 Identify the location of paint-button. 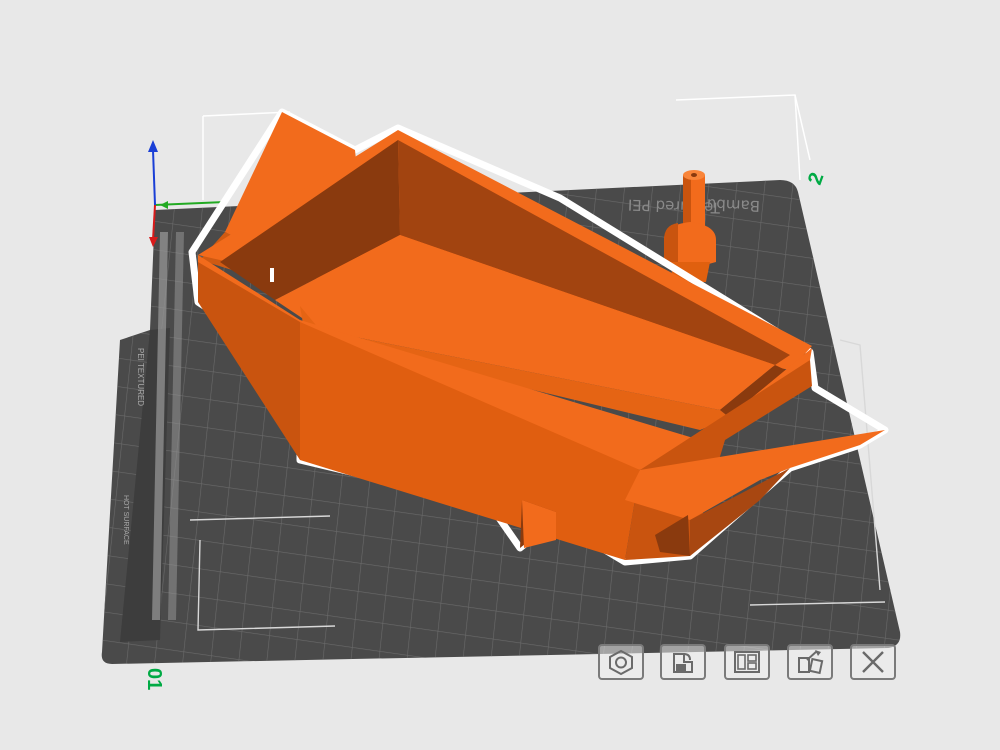
(810, 662).